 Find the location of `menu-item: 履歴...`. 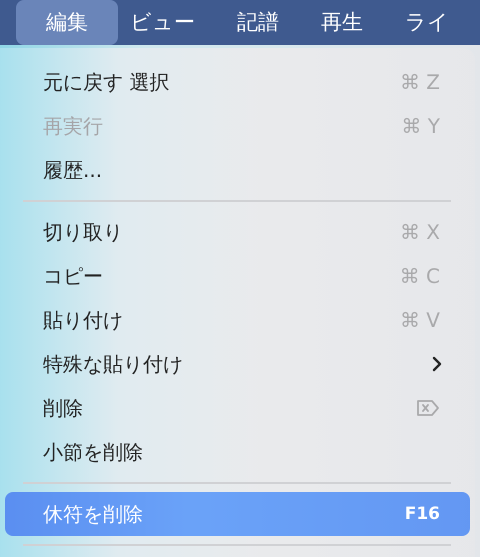

menu-item: 履歴... is located at coordinates (237, 170).